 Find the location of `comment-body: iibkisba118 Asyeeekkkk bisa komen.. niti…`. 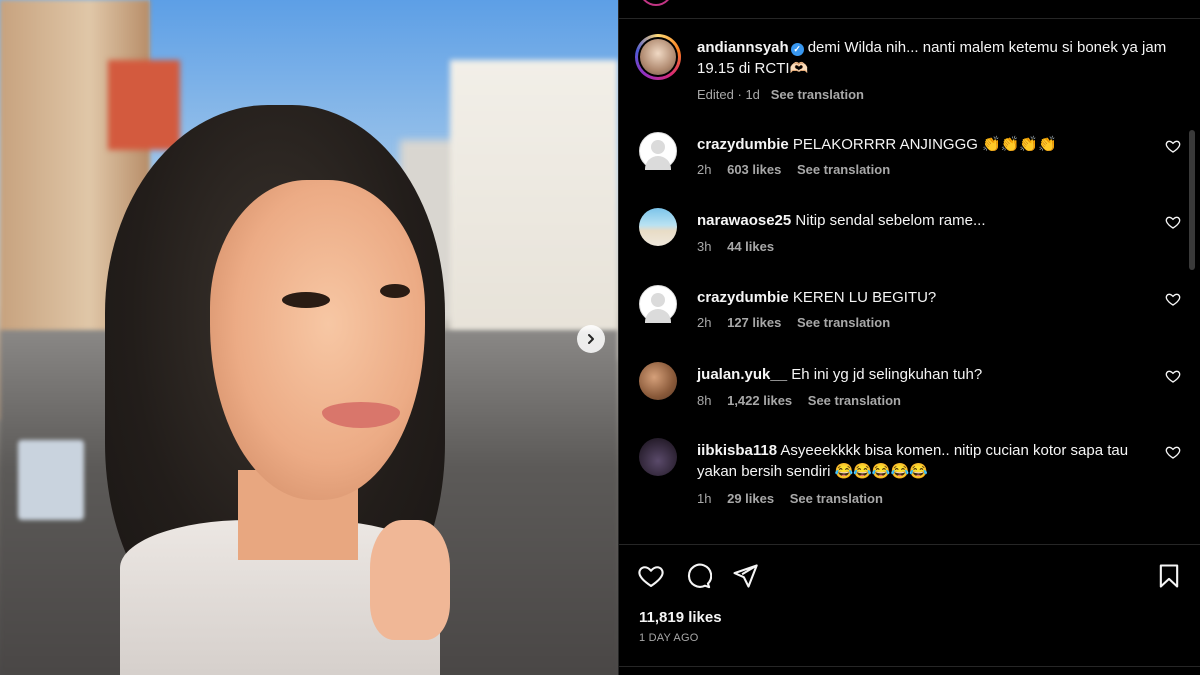

comment-body: iibkisba118 Asyeeekkkk bisa komen.. niti… is located at coordinates (922, 461).